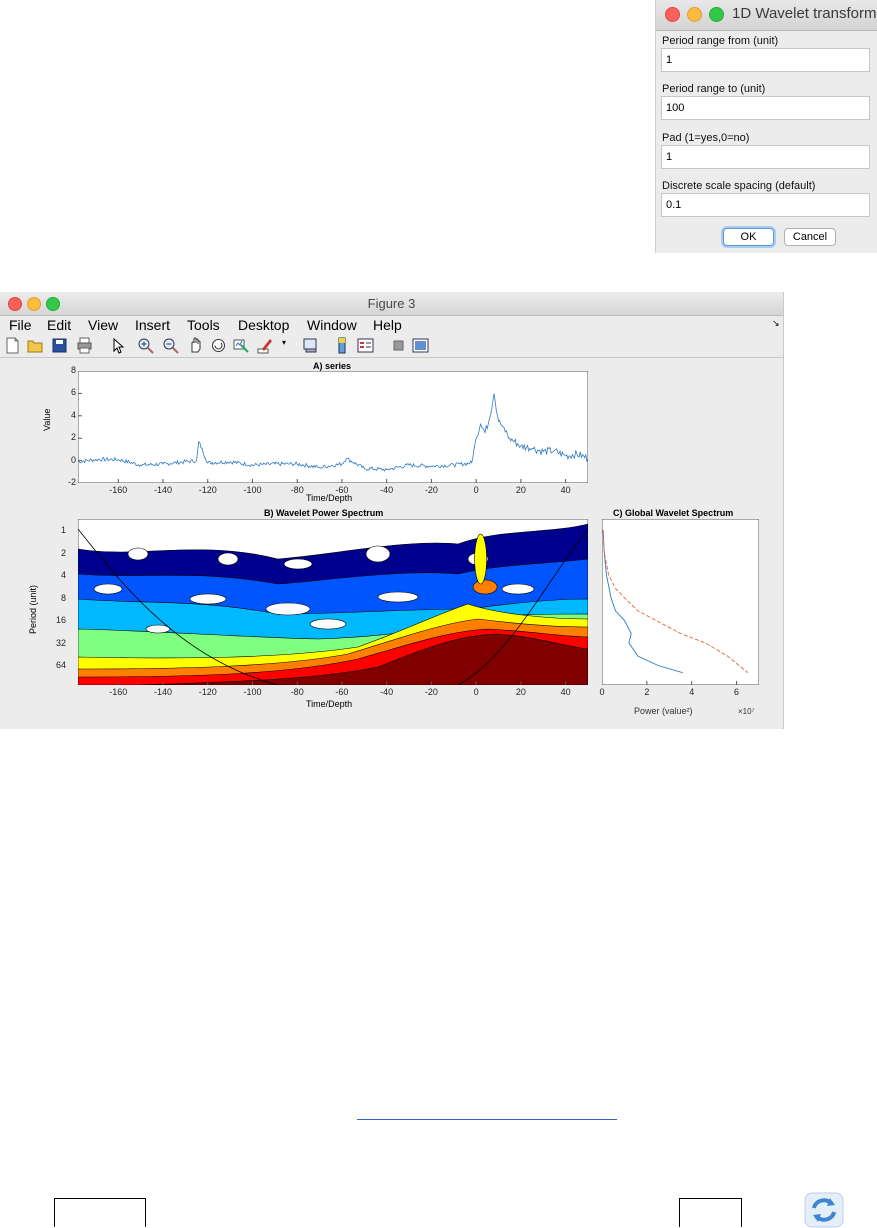 The width and height of the screenshot is (877, 1228). I want to click on wavelet-hotspot, so click(485, 587).